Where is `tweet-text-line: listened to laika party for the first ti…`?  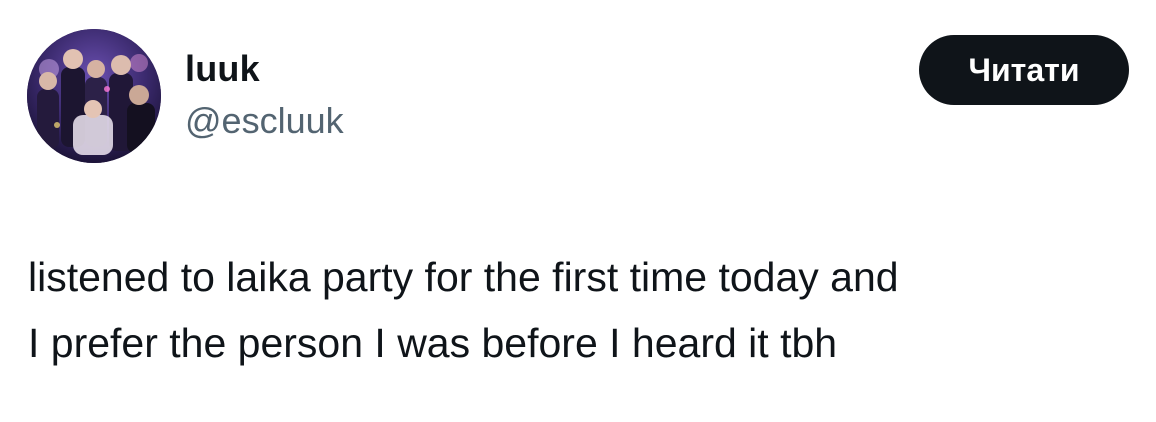 tweet-text-line: listened to laika party for the first ti… is located at coordinates (463, 277).